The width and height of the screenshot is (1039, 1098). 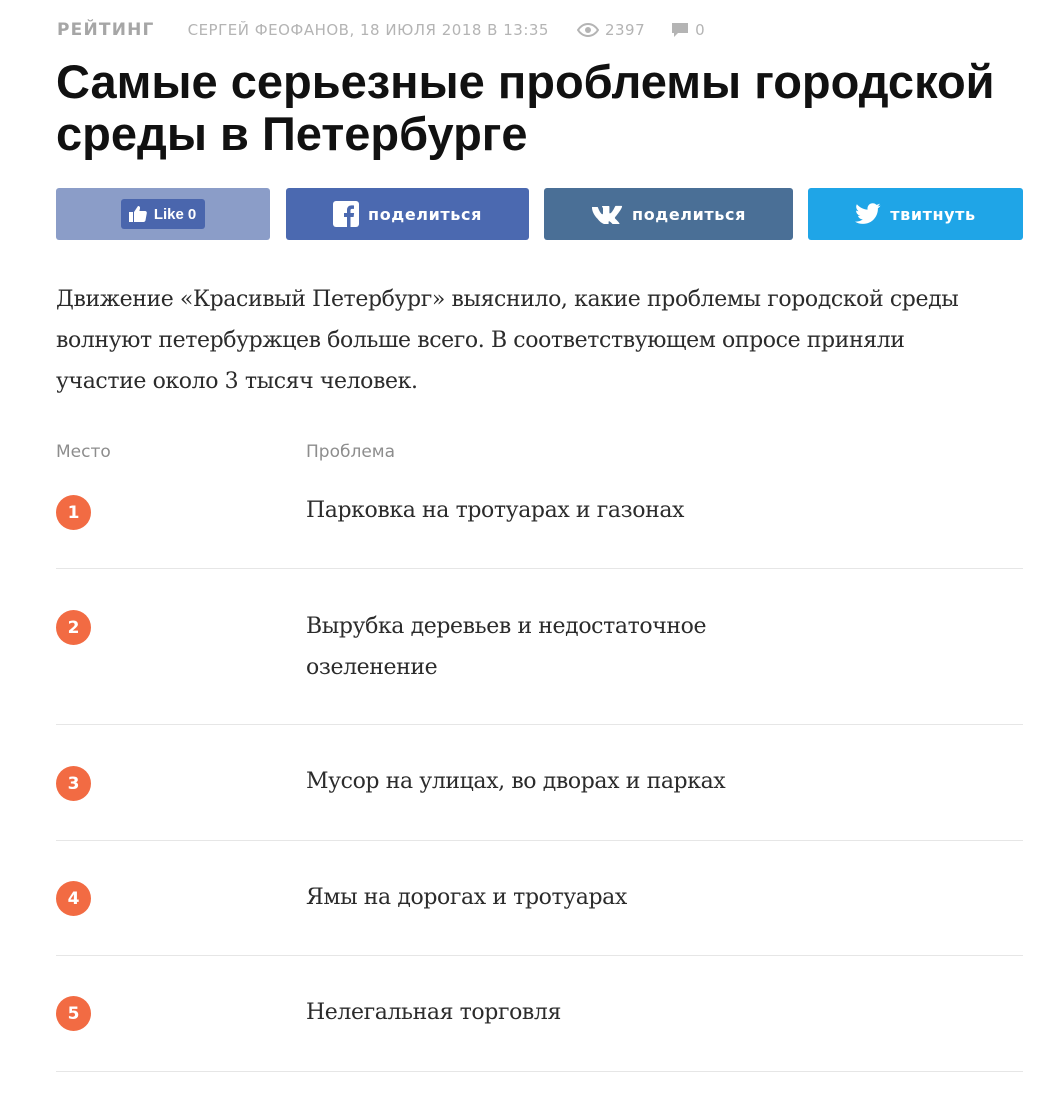 What do you see at coordinates (106, 30) in the screenshot?
I see `category-link: РЕЙТИНГ` at bounding box center [106, 30].